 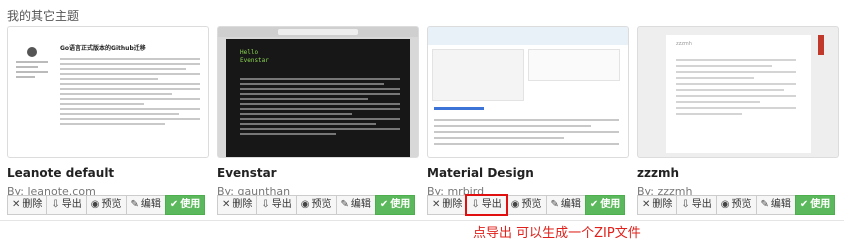 What do you see at coordinates (254, 60) in the screenshot?
I see `thumb-subtitle: Evenstar` at bounding box center [254, 60].